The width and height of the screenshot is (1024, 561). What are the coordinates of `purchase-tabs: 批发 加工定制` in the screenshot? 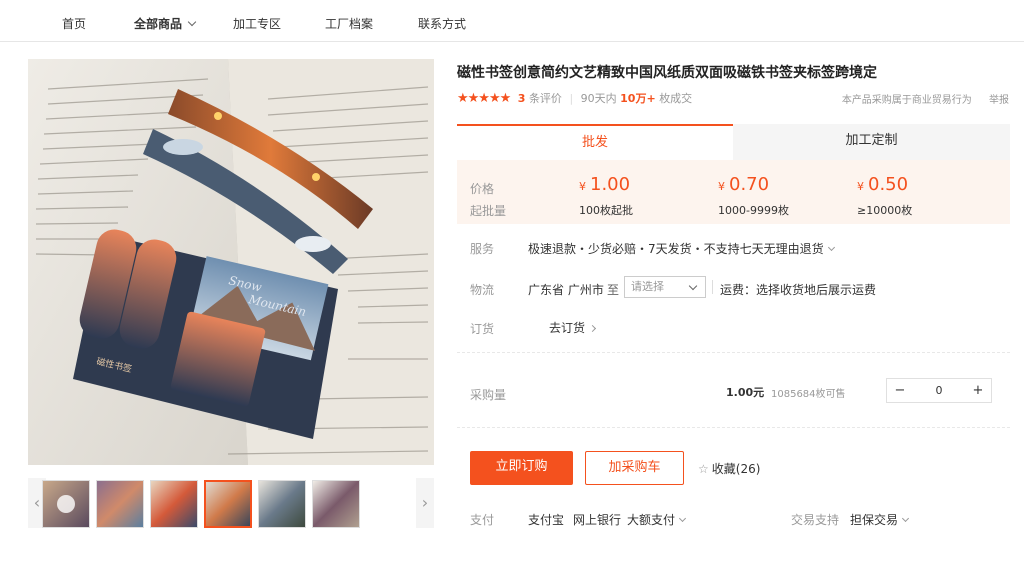 It's located at (733, 142).